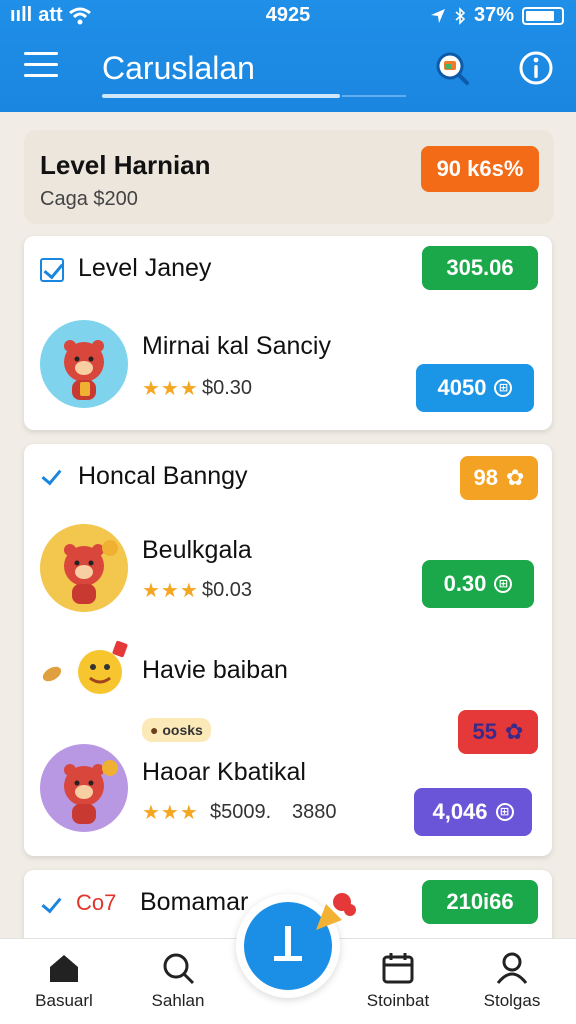 This screenshot has height=1024, width=576. What do you see at coordinates (89, 199) in the screenshot?
I see `summary-subtitle: Caga $200` at bounding box center [89, 199].